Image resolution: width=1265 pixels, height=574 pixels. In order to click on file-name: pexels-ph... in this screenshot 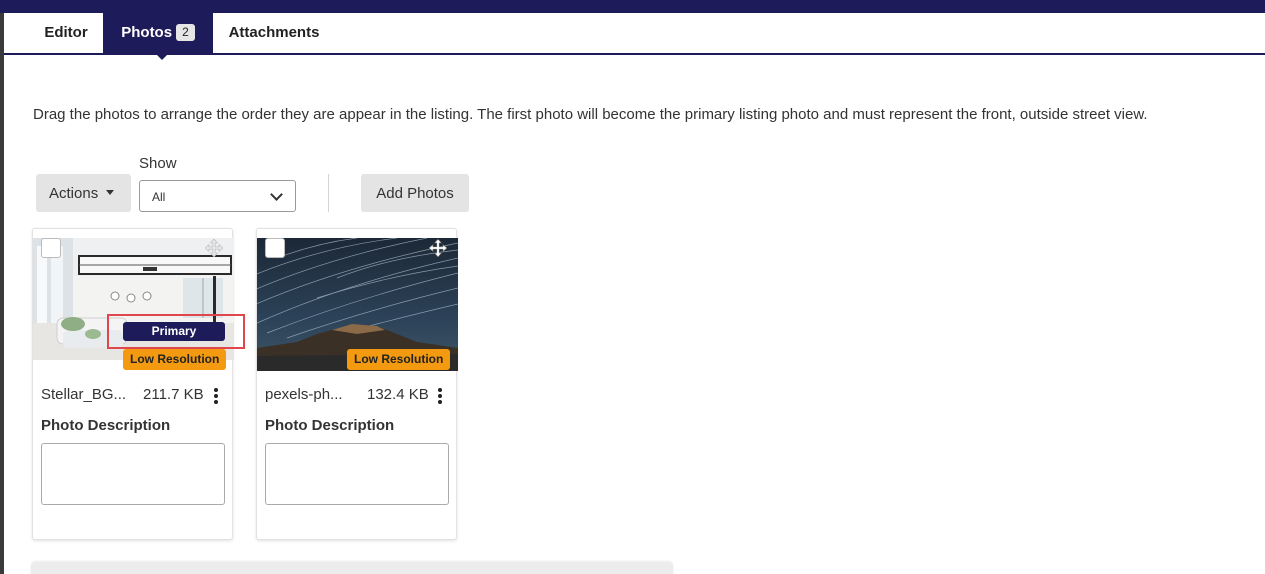, I will do `click(304, 394)`.